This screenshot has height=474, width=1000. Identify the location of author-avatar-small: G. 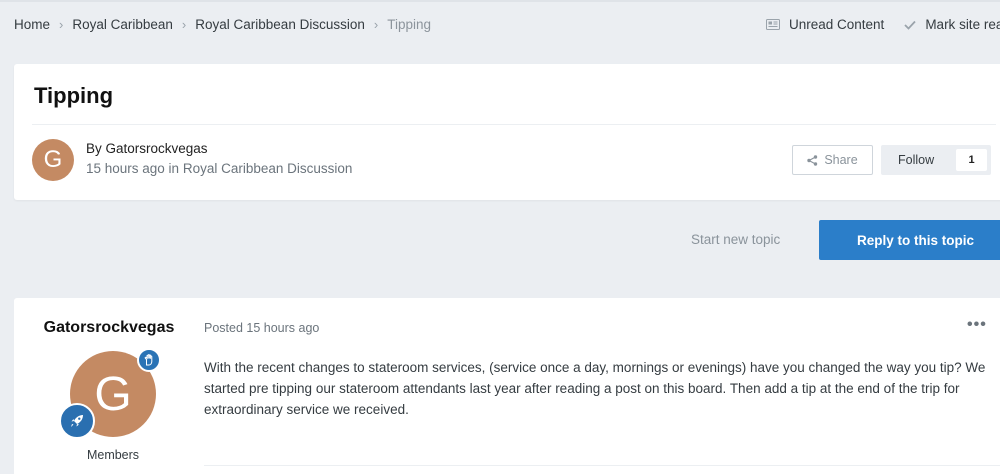
(53, 160).